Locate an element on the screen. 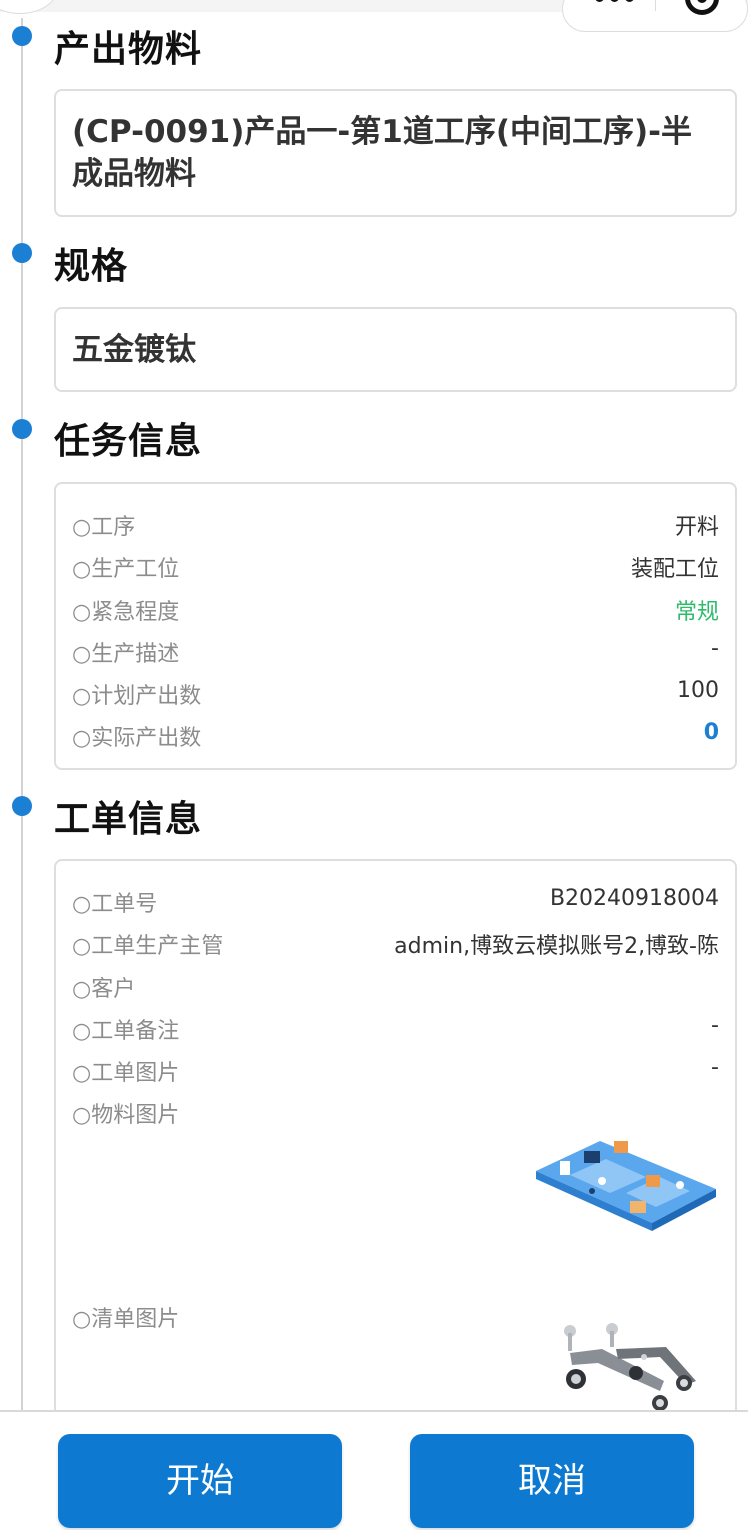 The image size is (748, 1530). order-row-image: ○工单图片 - is located at coordinates (395, 1070).